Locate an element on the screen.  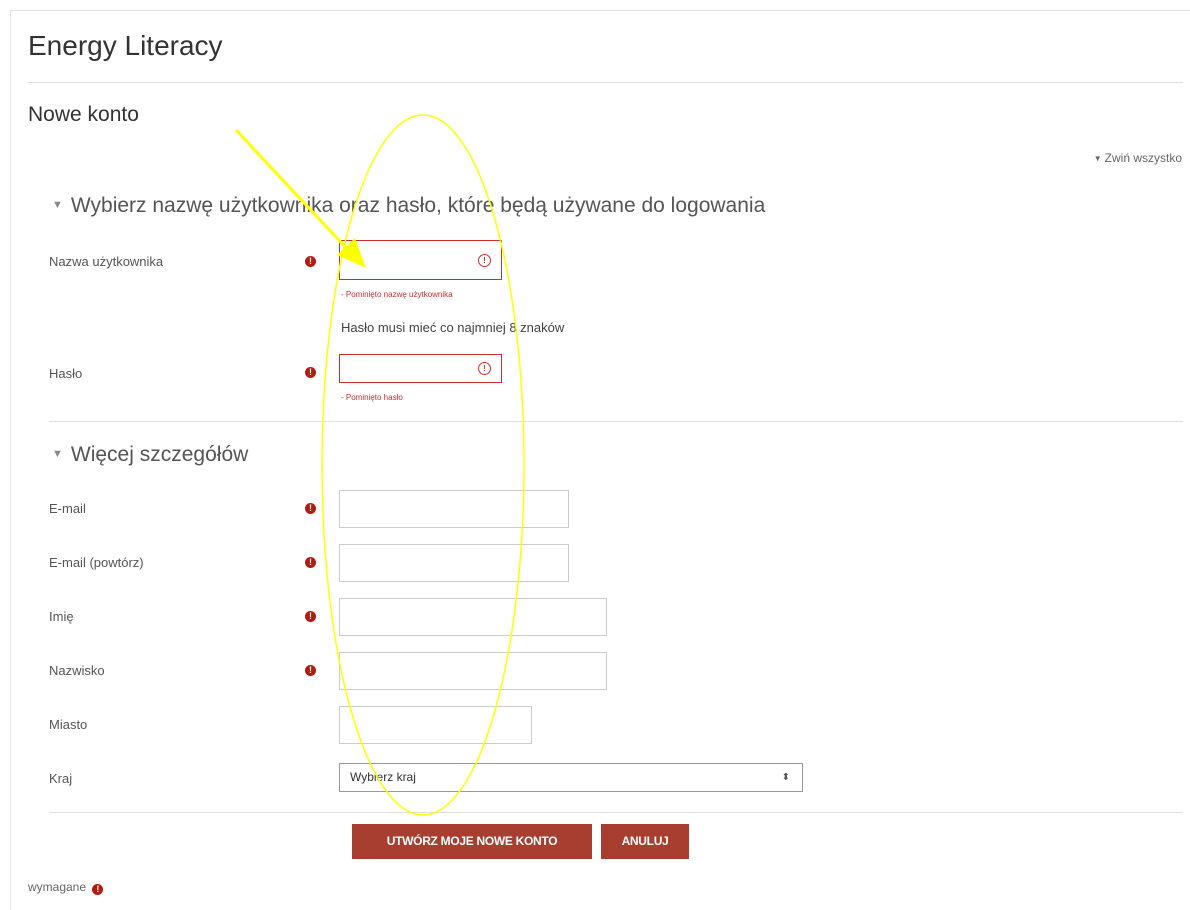
city-input is located at coordinates (435, 725).